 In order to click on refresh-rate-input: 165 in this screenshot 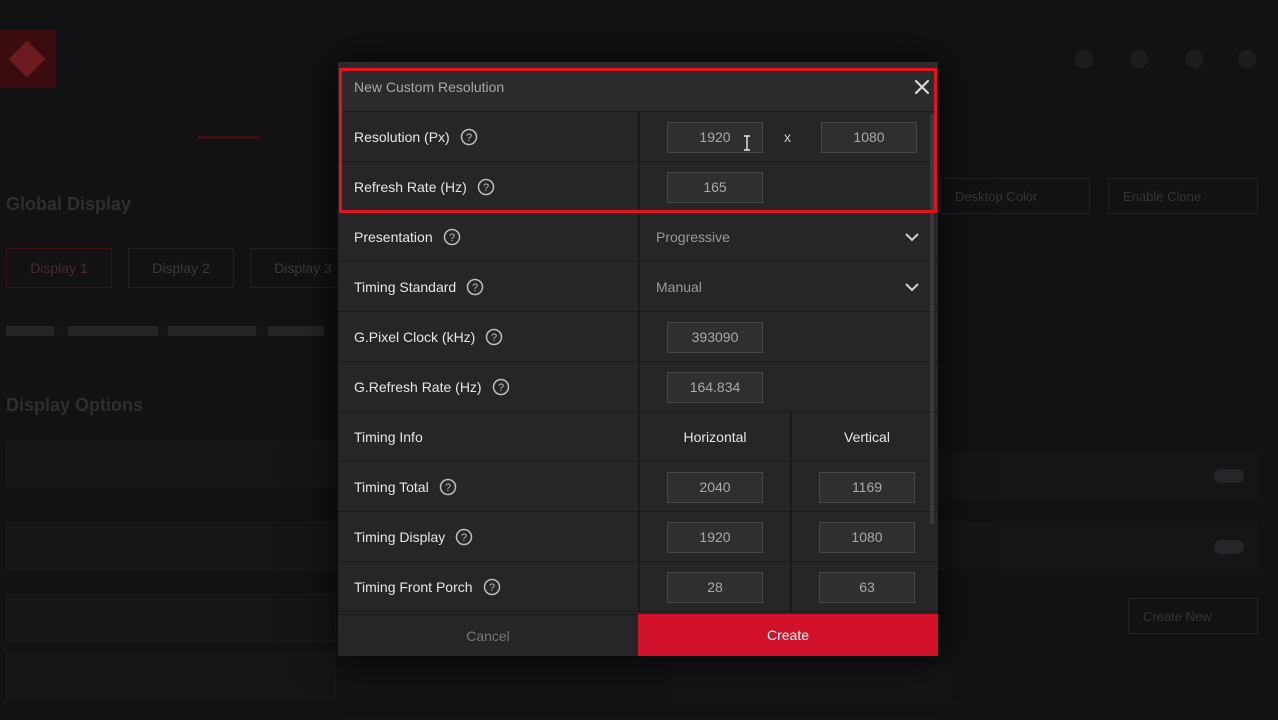, I will do `click(715, 187)`.